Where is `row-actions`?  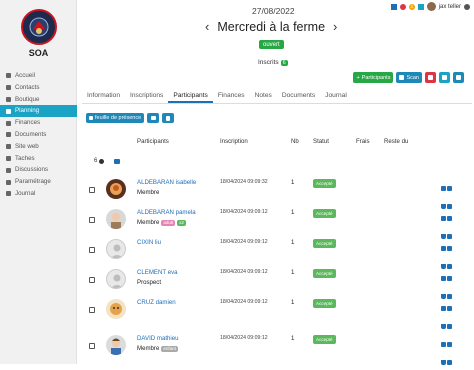 row-actions is located at coordinates (448, 316).